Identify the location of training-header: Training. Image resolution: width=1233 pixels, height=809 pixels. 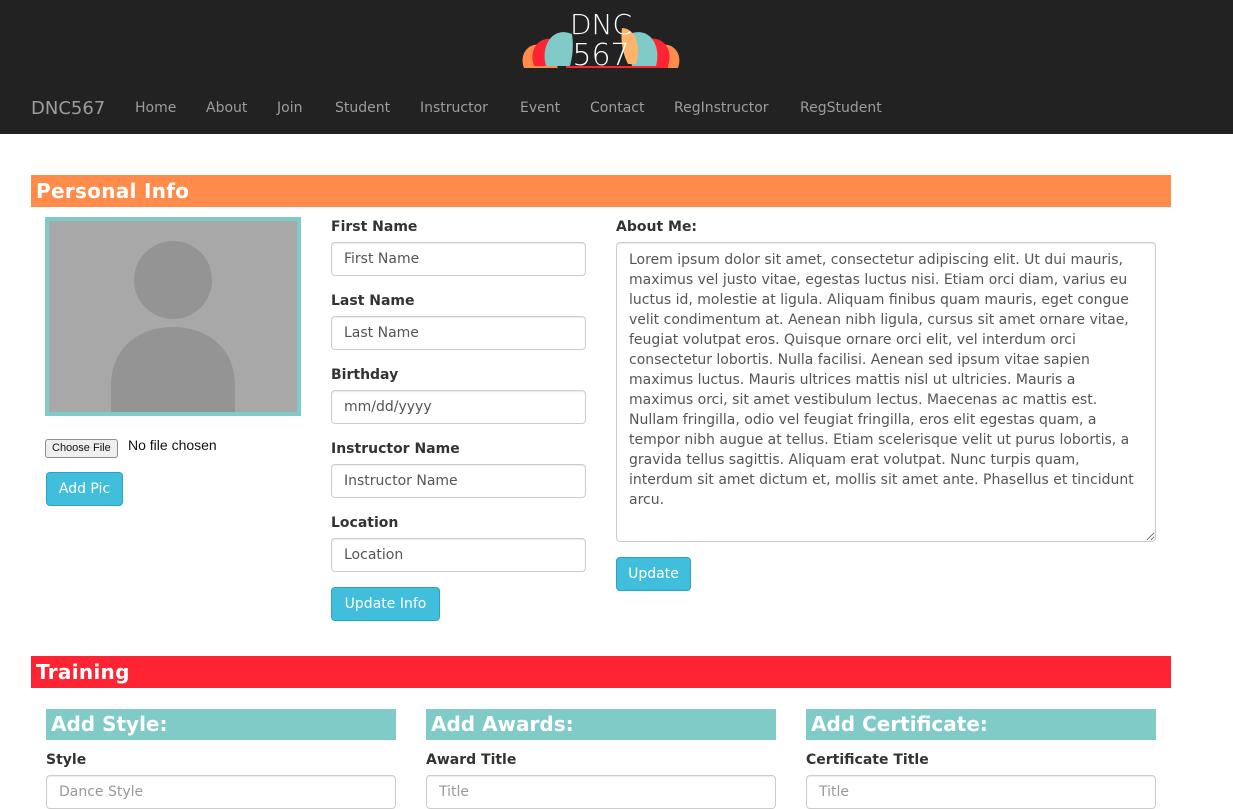
(601, 672).